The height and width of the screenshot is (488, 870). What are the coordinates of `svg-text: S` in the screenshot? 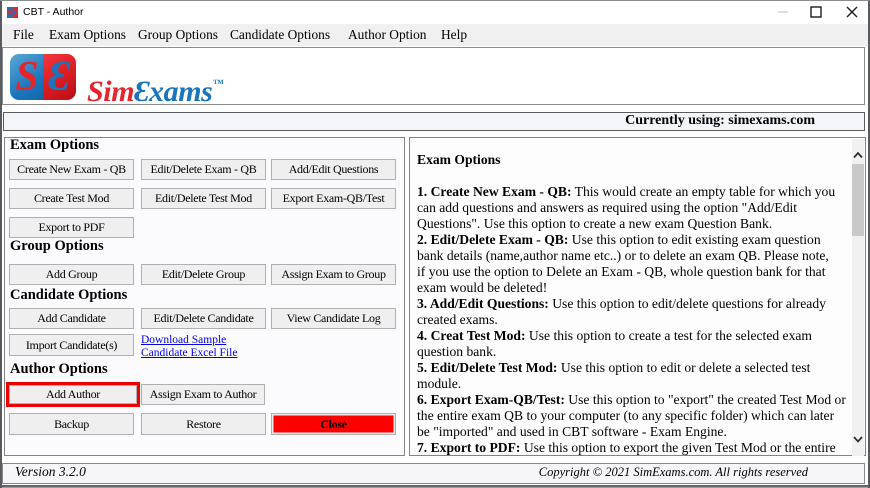 It's located at (26, 77).